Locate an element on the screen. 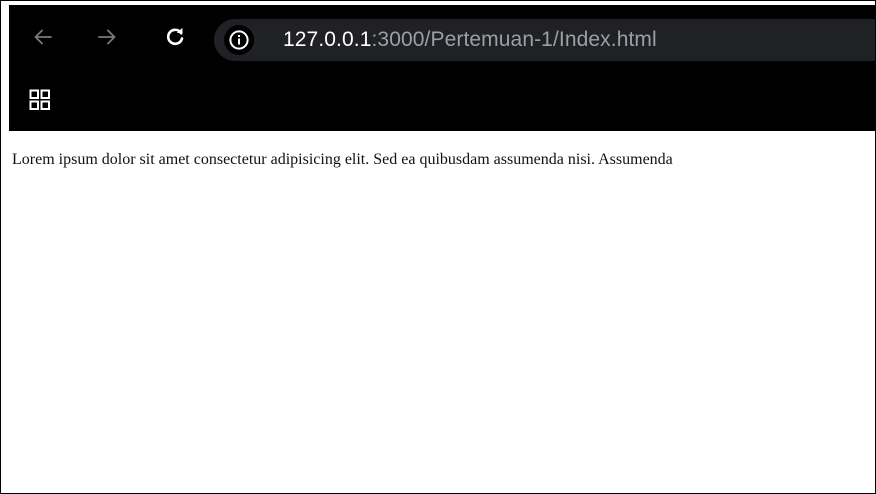 The image size is (876, 494). address-bar: 127.0.0.1:3000/Pertemuan-1/Index.html is located at coordinates (544, 40).